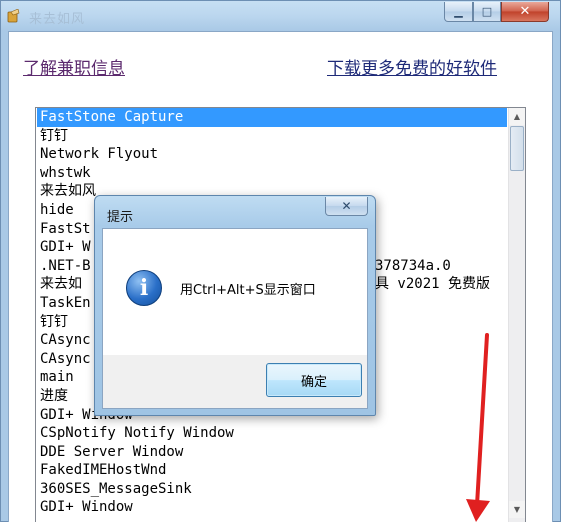 This screenshot has height=522, width=561. What do you see at coordinates (516, 315) in the screenshot?
I see `vertical-scrollbar: ▲ ▼` at bounding box center [516, 315].